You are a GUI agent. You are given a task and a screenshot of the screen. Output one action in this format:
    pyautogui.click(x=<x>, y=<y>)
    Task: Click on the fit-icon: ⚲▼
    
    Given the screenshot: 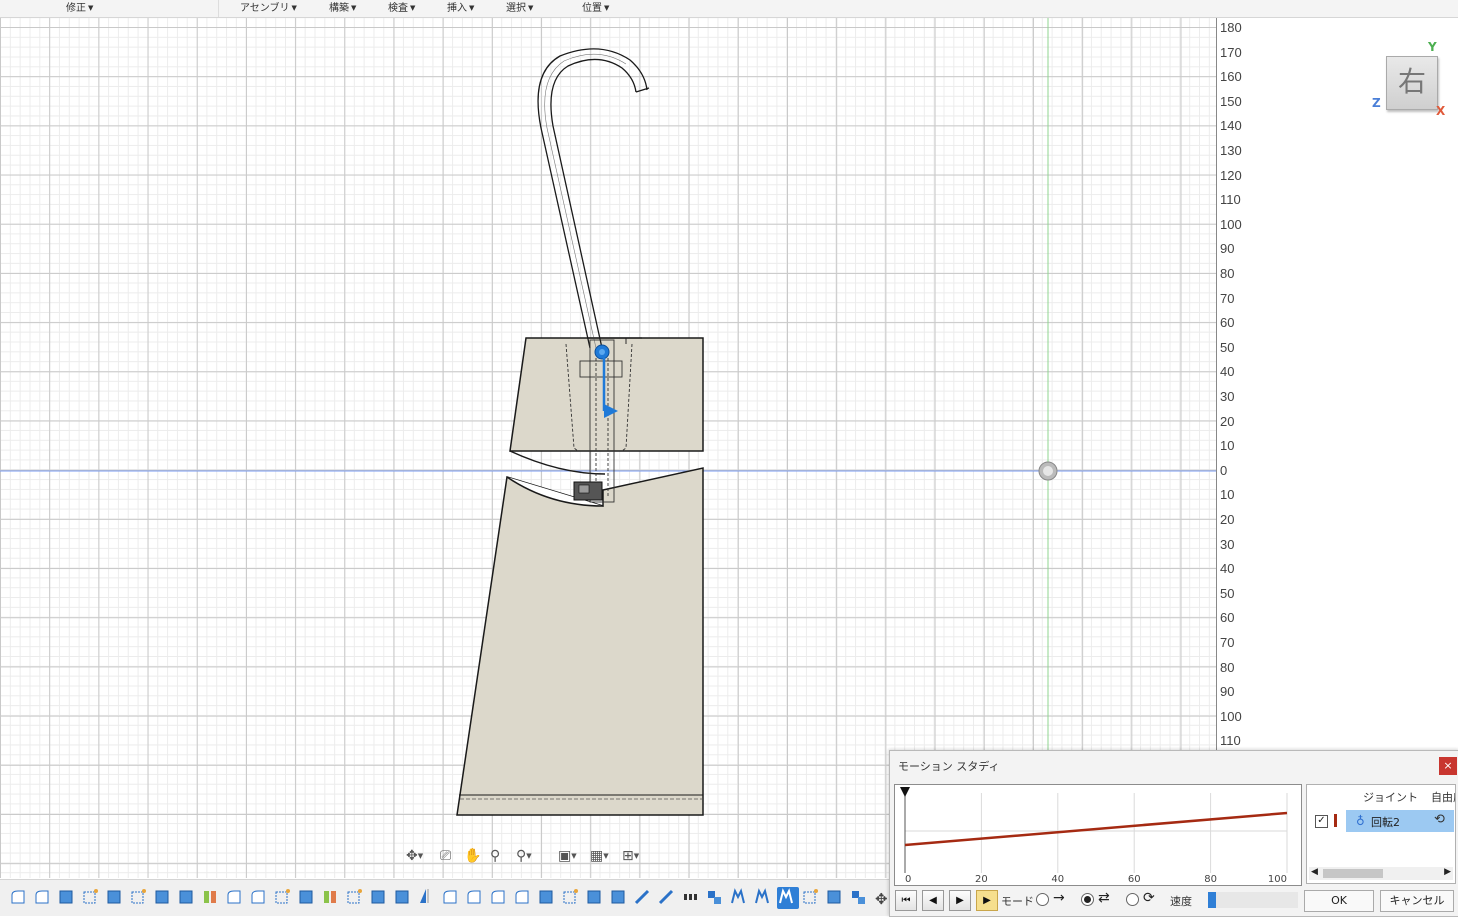 What is the action you would take?
    pyautogui.click(x=524, y=856)
    